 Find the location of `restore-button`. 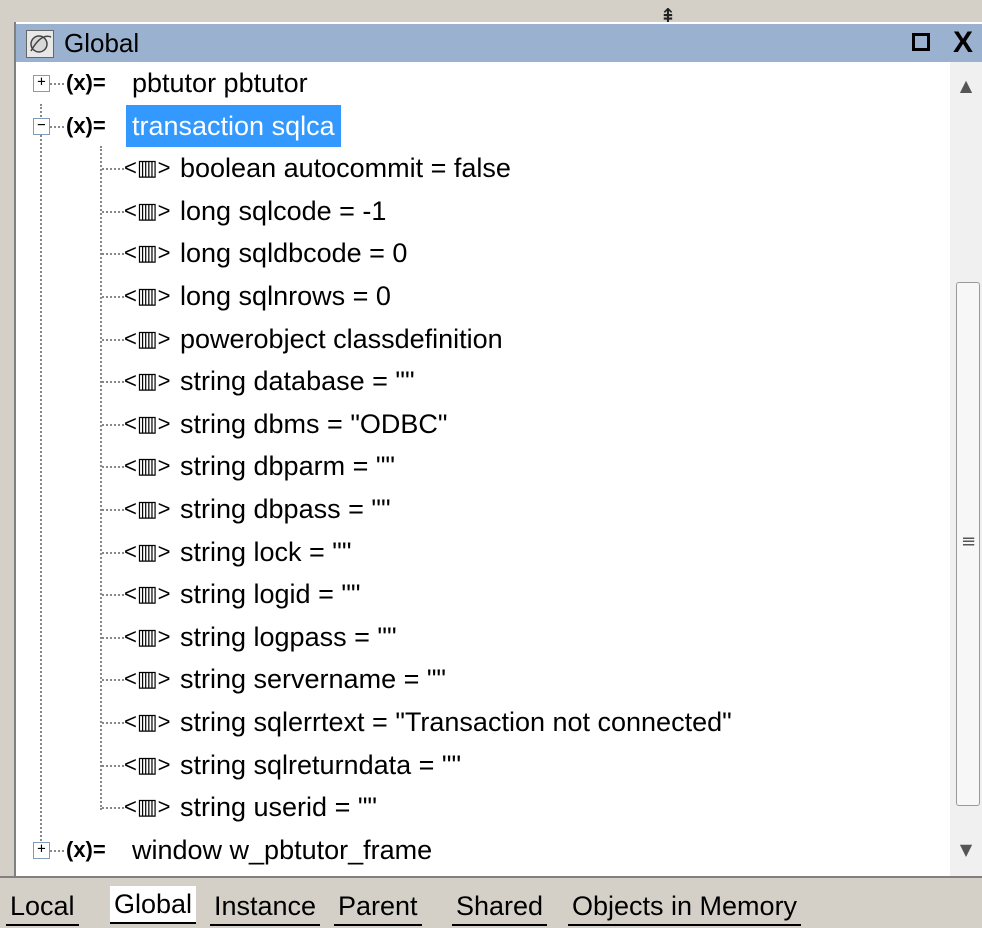

restore-button is located at coordinates (921, 44).